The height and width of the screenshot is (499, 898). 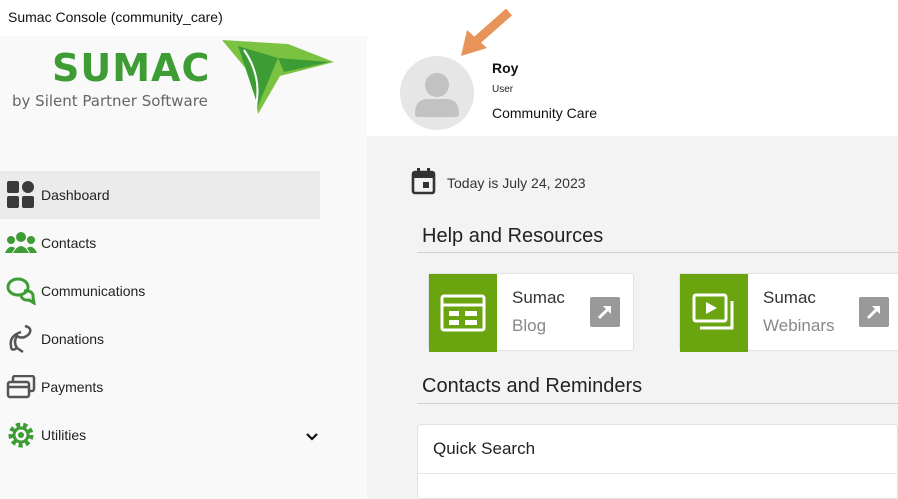 What do you see at coordinates (110, 101) in the screenshot?
I see `logo-tagline: by Silent Partner Software` at bounding box center [110, 101].